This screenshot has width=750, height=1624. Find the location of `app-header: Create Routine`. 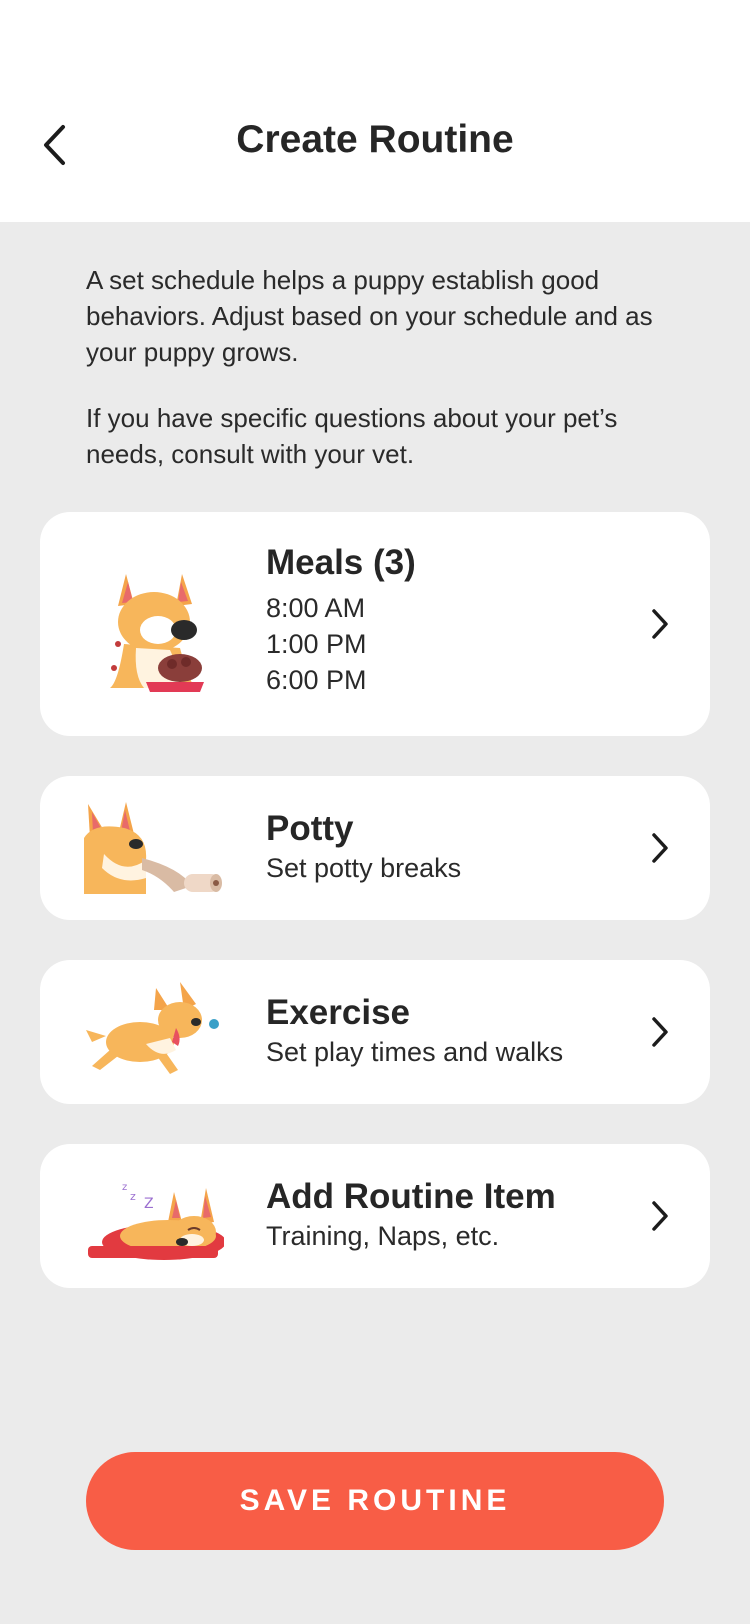

app-header: Create Routine is located at coordinates (375, 111).